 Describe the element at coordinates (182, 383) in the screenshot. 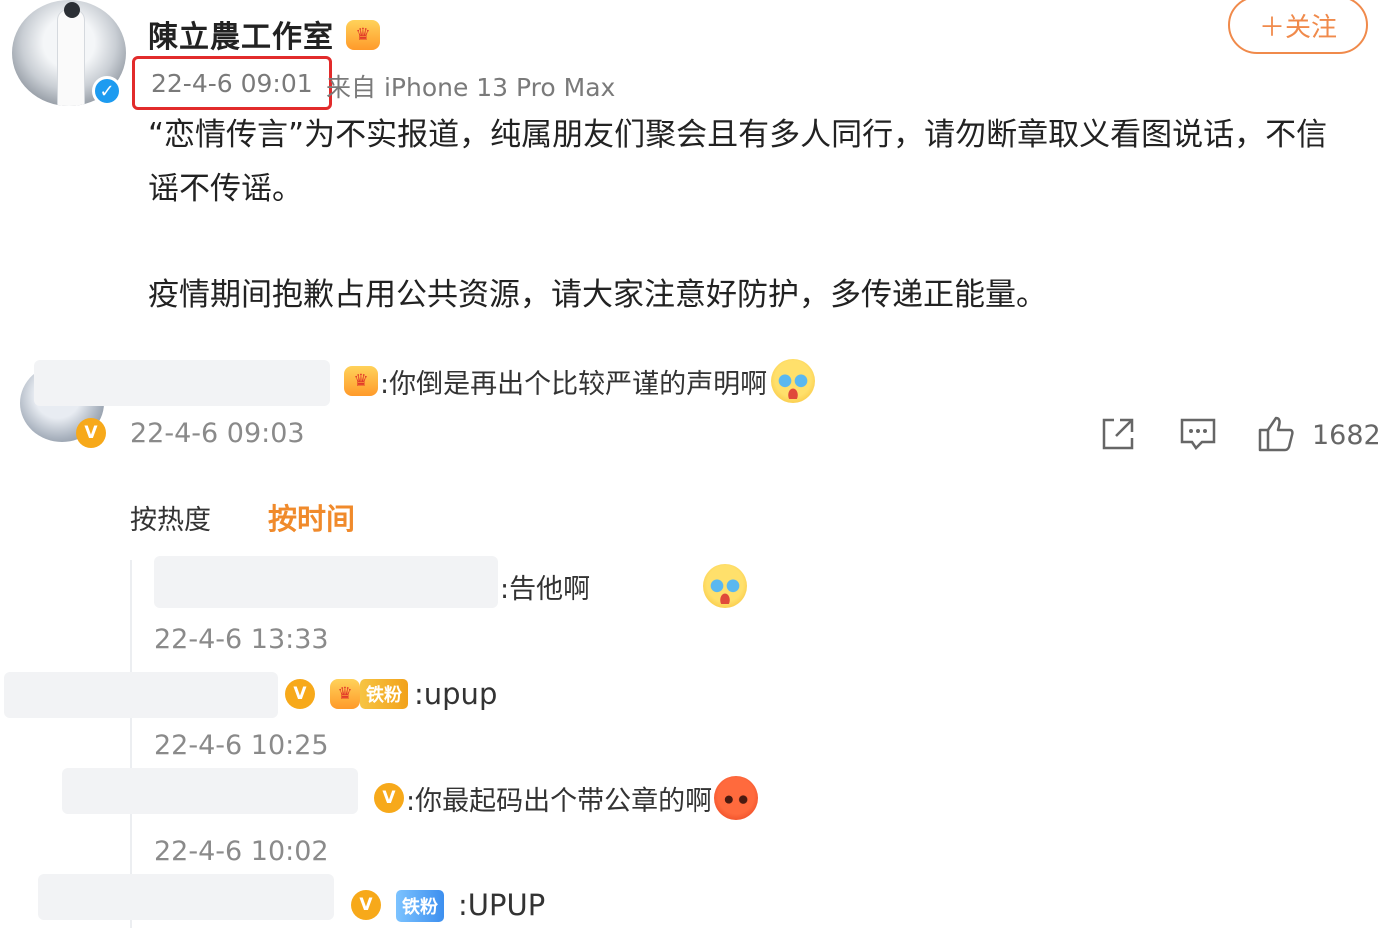

I see `commenter-name-blurred` at that location.